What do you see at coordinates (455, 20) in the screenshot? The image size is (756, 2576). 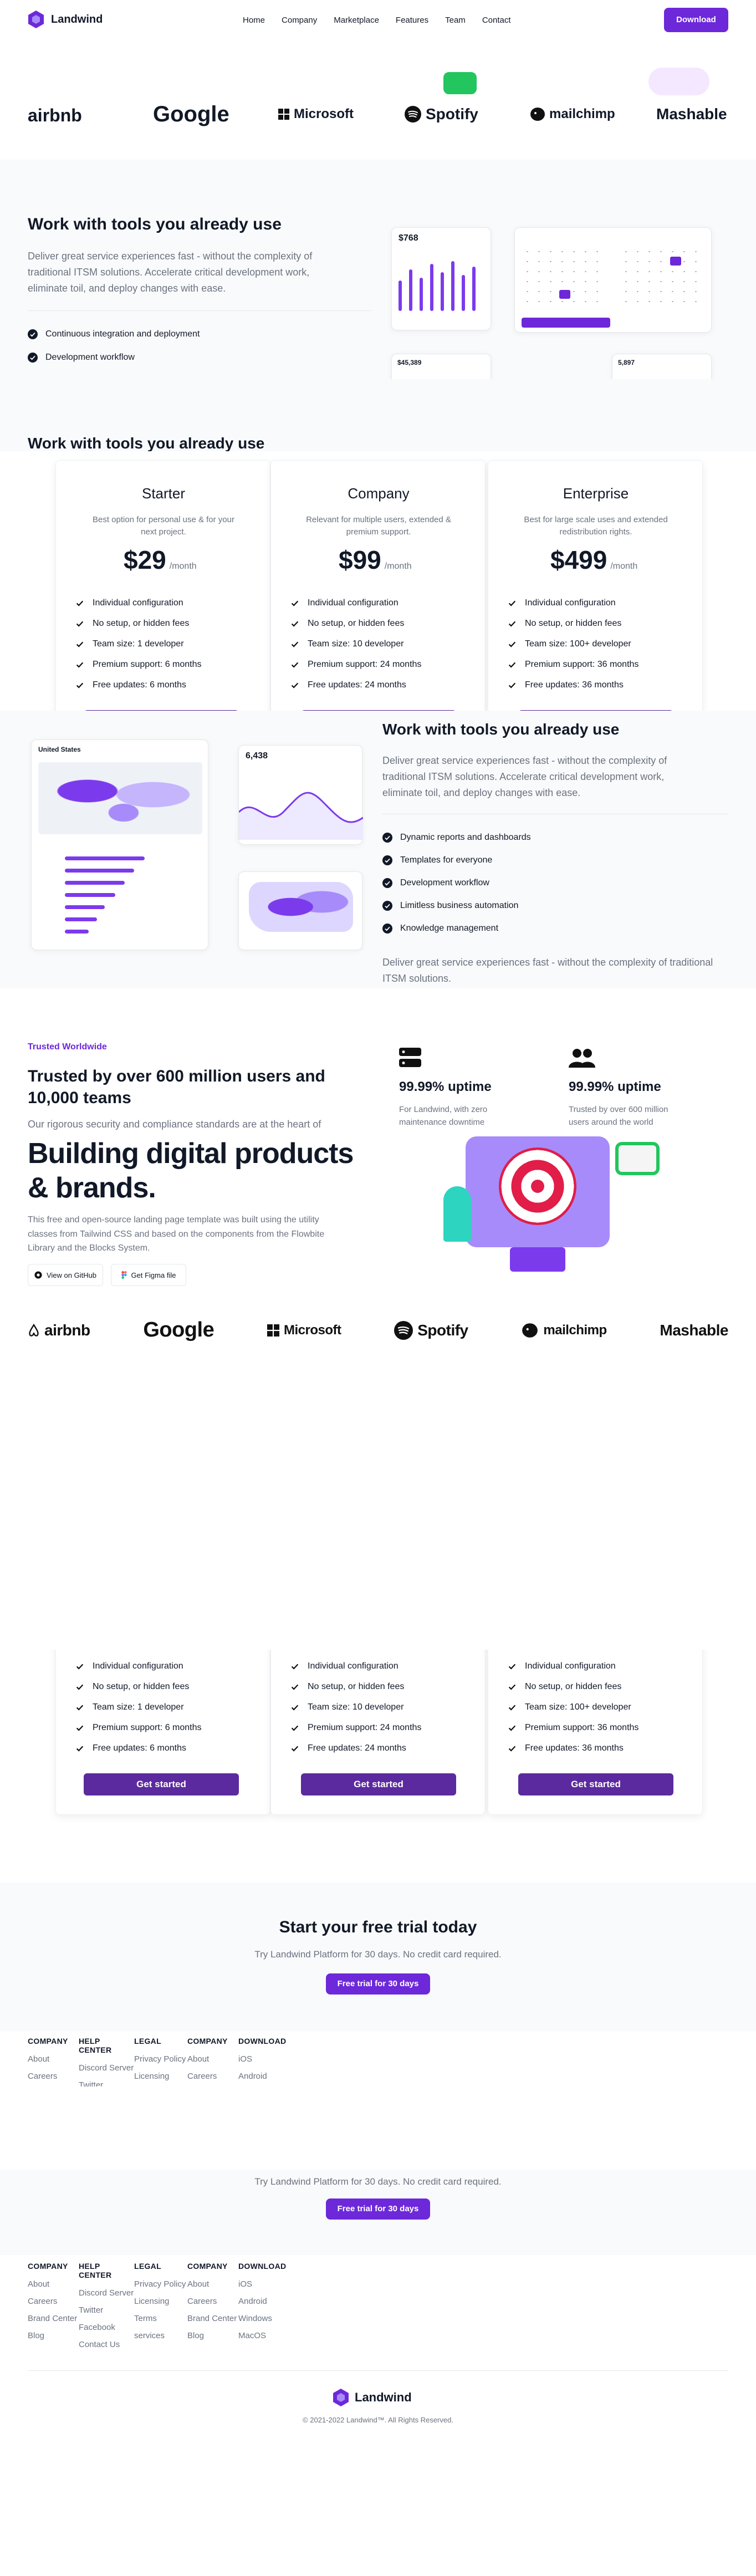 I see `nav-link-team: Team` at bounding box center [455, 20].